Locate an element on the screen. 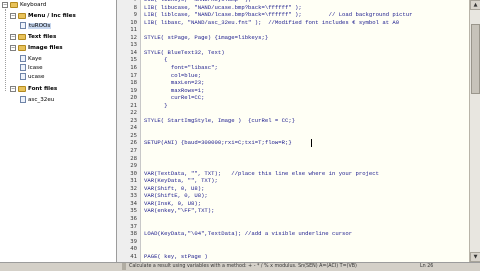 This screenshot has height=271, width=480. tree-file: asc_32eu is located at coordinates (37, 100).